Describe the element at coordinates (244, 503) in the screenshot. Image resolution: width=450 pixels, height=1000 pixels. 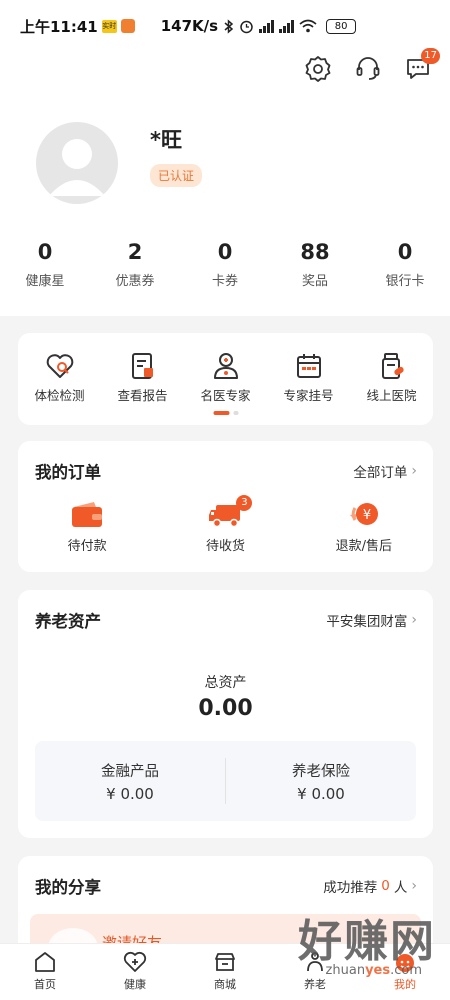
I see `delivery-count-badge: 3` at that location.